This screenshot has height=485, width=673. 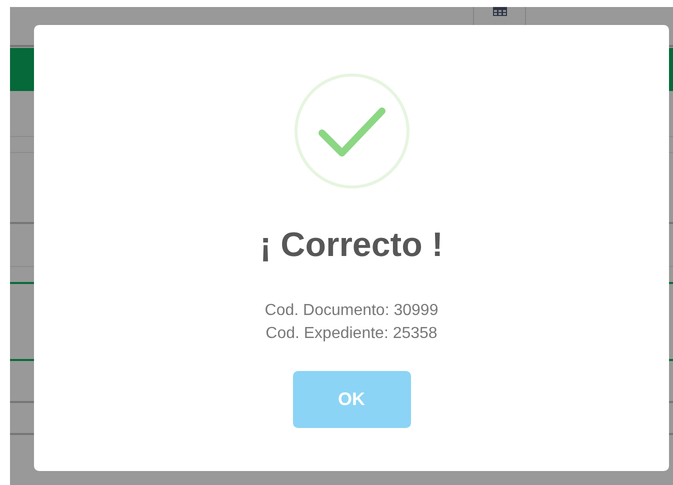 I want to click on message-line: Cod. Expediente: 25358, so click(x=352, y=334).